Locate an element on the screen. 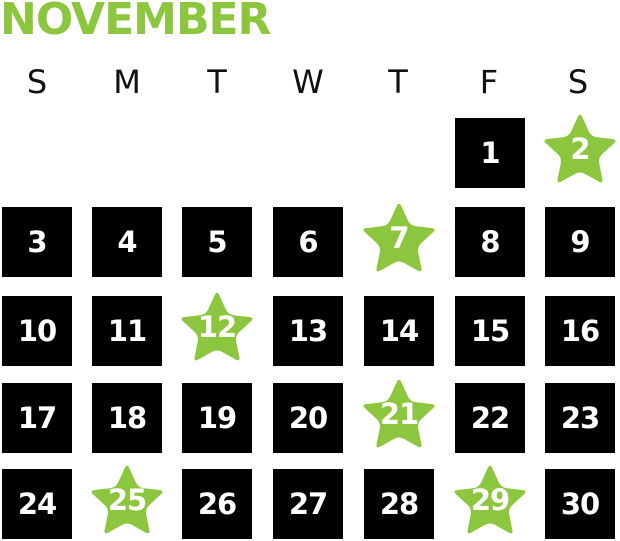 This screenshot has width=620, height=541. calendar-day: 19 is located at coordinates (217, 418).